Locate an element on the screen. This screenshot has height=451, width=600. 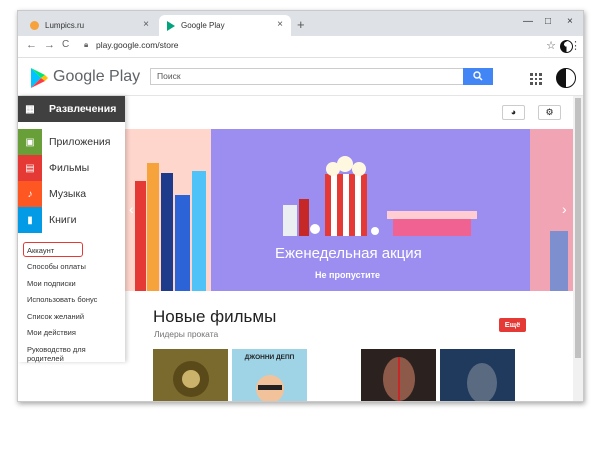
link-payment-methods: Способы оплаты is located at coordinates (56, 266).